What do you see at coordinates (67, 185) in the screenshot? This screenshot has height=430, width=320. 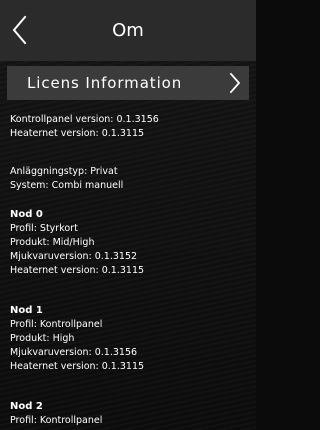 I see `system-type: System: Combi manuell` at bounding box center [67, 185].